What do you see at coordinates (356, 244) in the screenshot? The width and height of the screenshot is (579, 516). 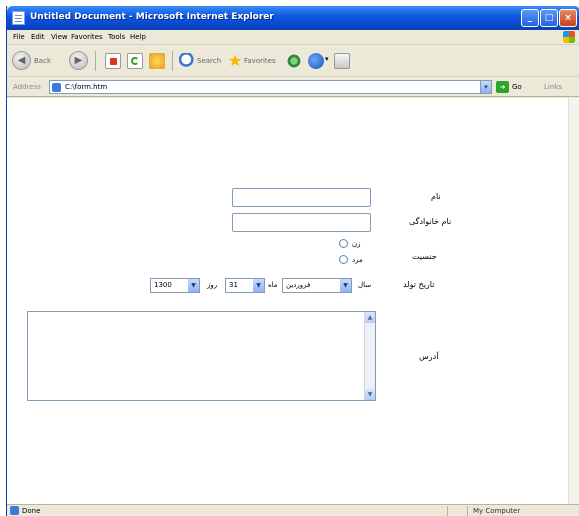 I see `gender-female-label: زن` at bounding box center [356, 244].